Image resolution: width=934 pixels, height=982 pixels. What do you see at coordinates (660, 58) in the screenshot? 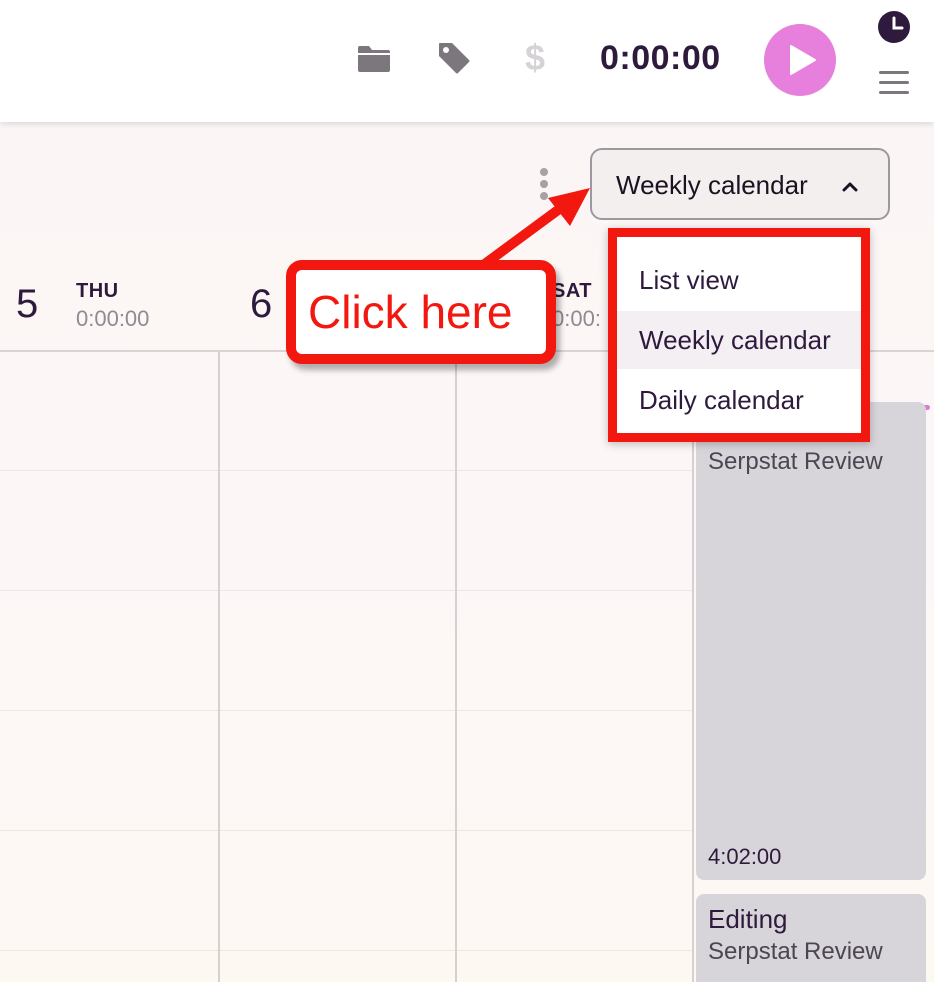
I see `timer-display: 0:00:00` at bounding box center [660, 58].